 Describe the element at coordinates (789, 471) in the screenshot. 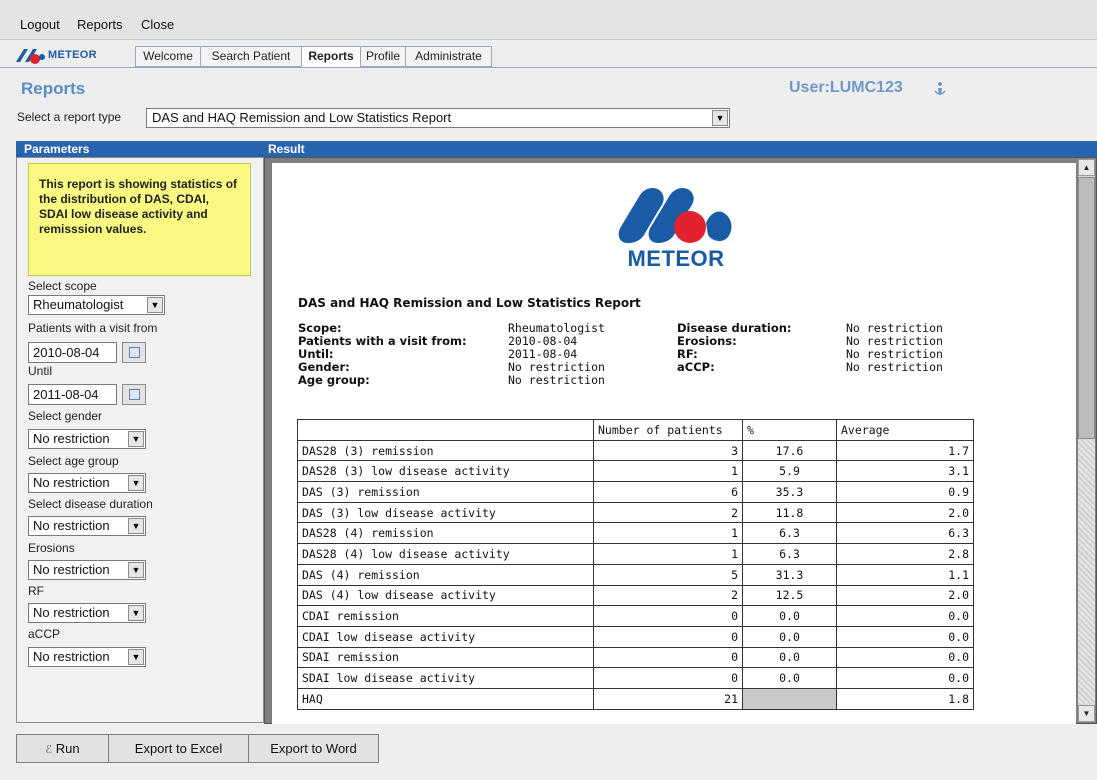

I see `table-cell: 5.9` at that location.